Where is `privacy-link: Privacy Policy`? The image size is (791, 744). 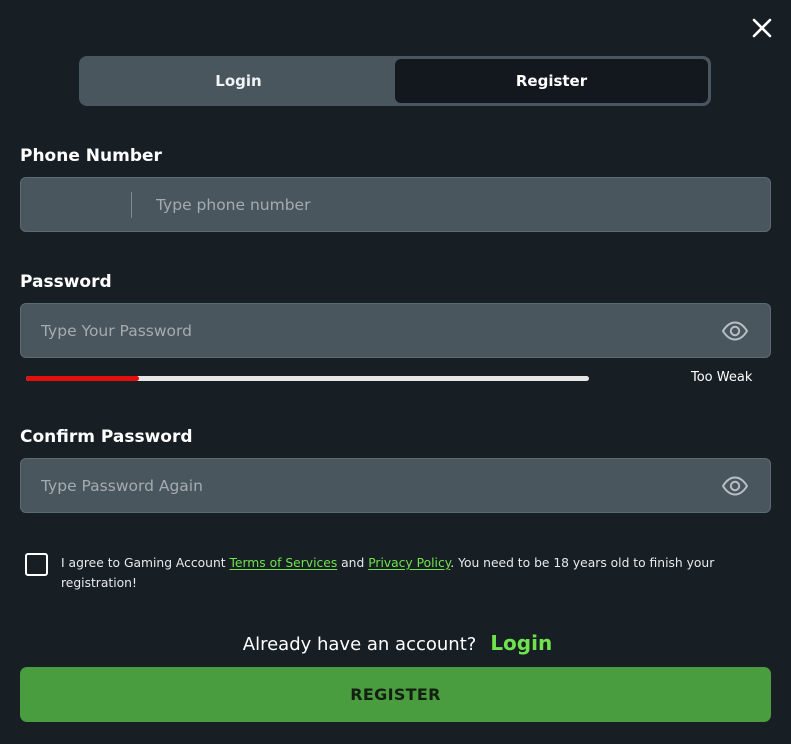
privacy-link: Privacy Policy is located at coordinates (409, 563).